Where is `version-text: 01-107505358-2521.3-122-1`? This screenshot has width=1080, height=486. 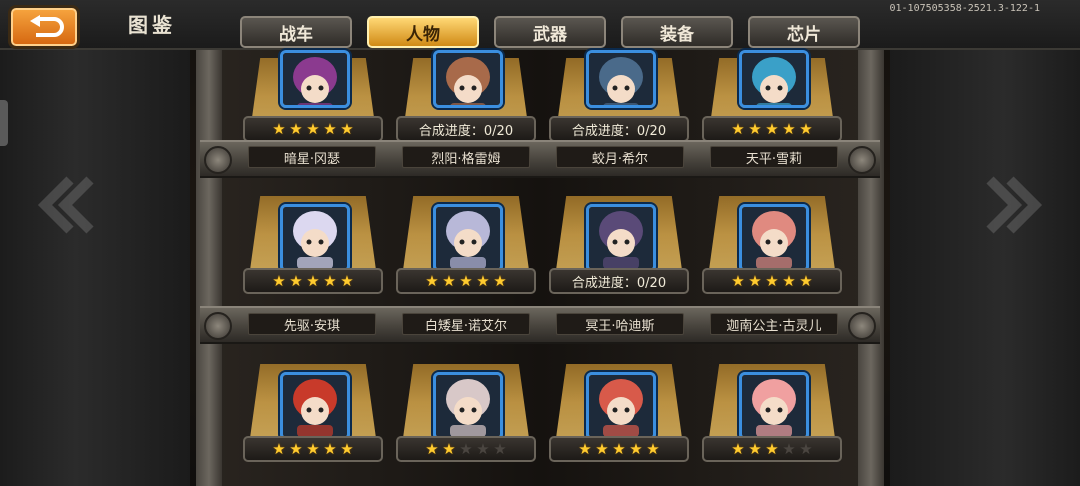
version-text: 01-107505358-2521.3-122-1 is located at coordinates (964, 8).